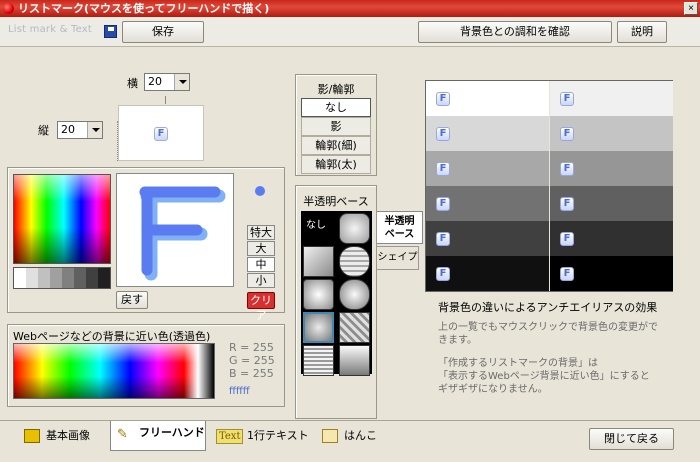  I want to click on translucent-selected-cell, so click(318, 327).